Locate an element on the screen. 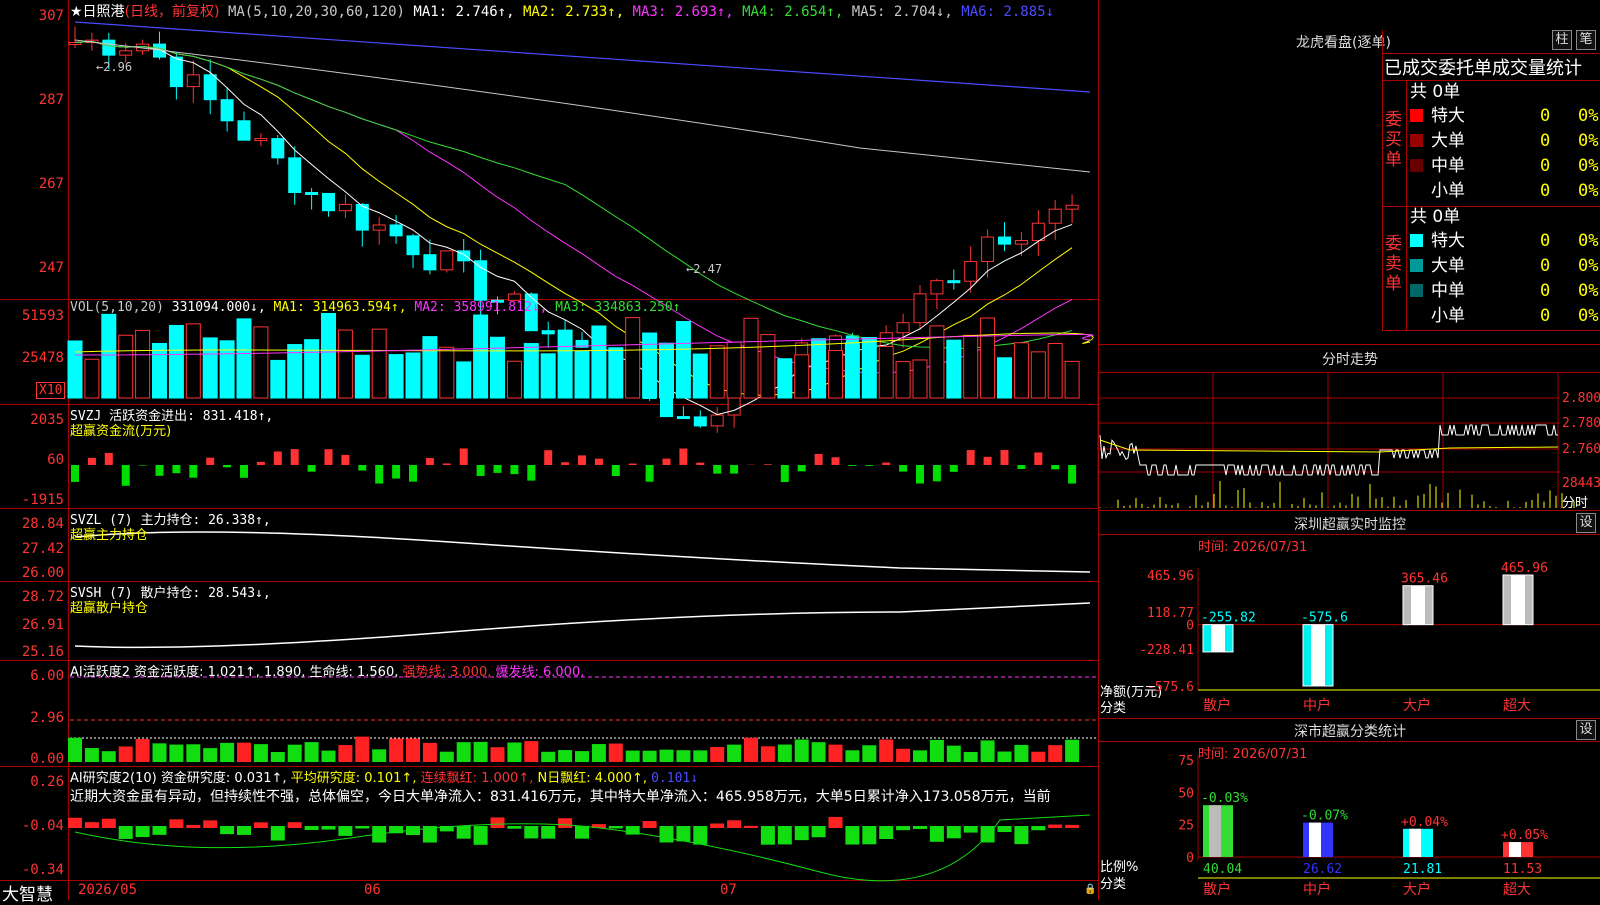 The height and width of the screenshot is (905, 1600). column-mode-button: 柱 is located at coordinates (1562, 40).